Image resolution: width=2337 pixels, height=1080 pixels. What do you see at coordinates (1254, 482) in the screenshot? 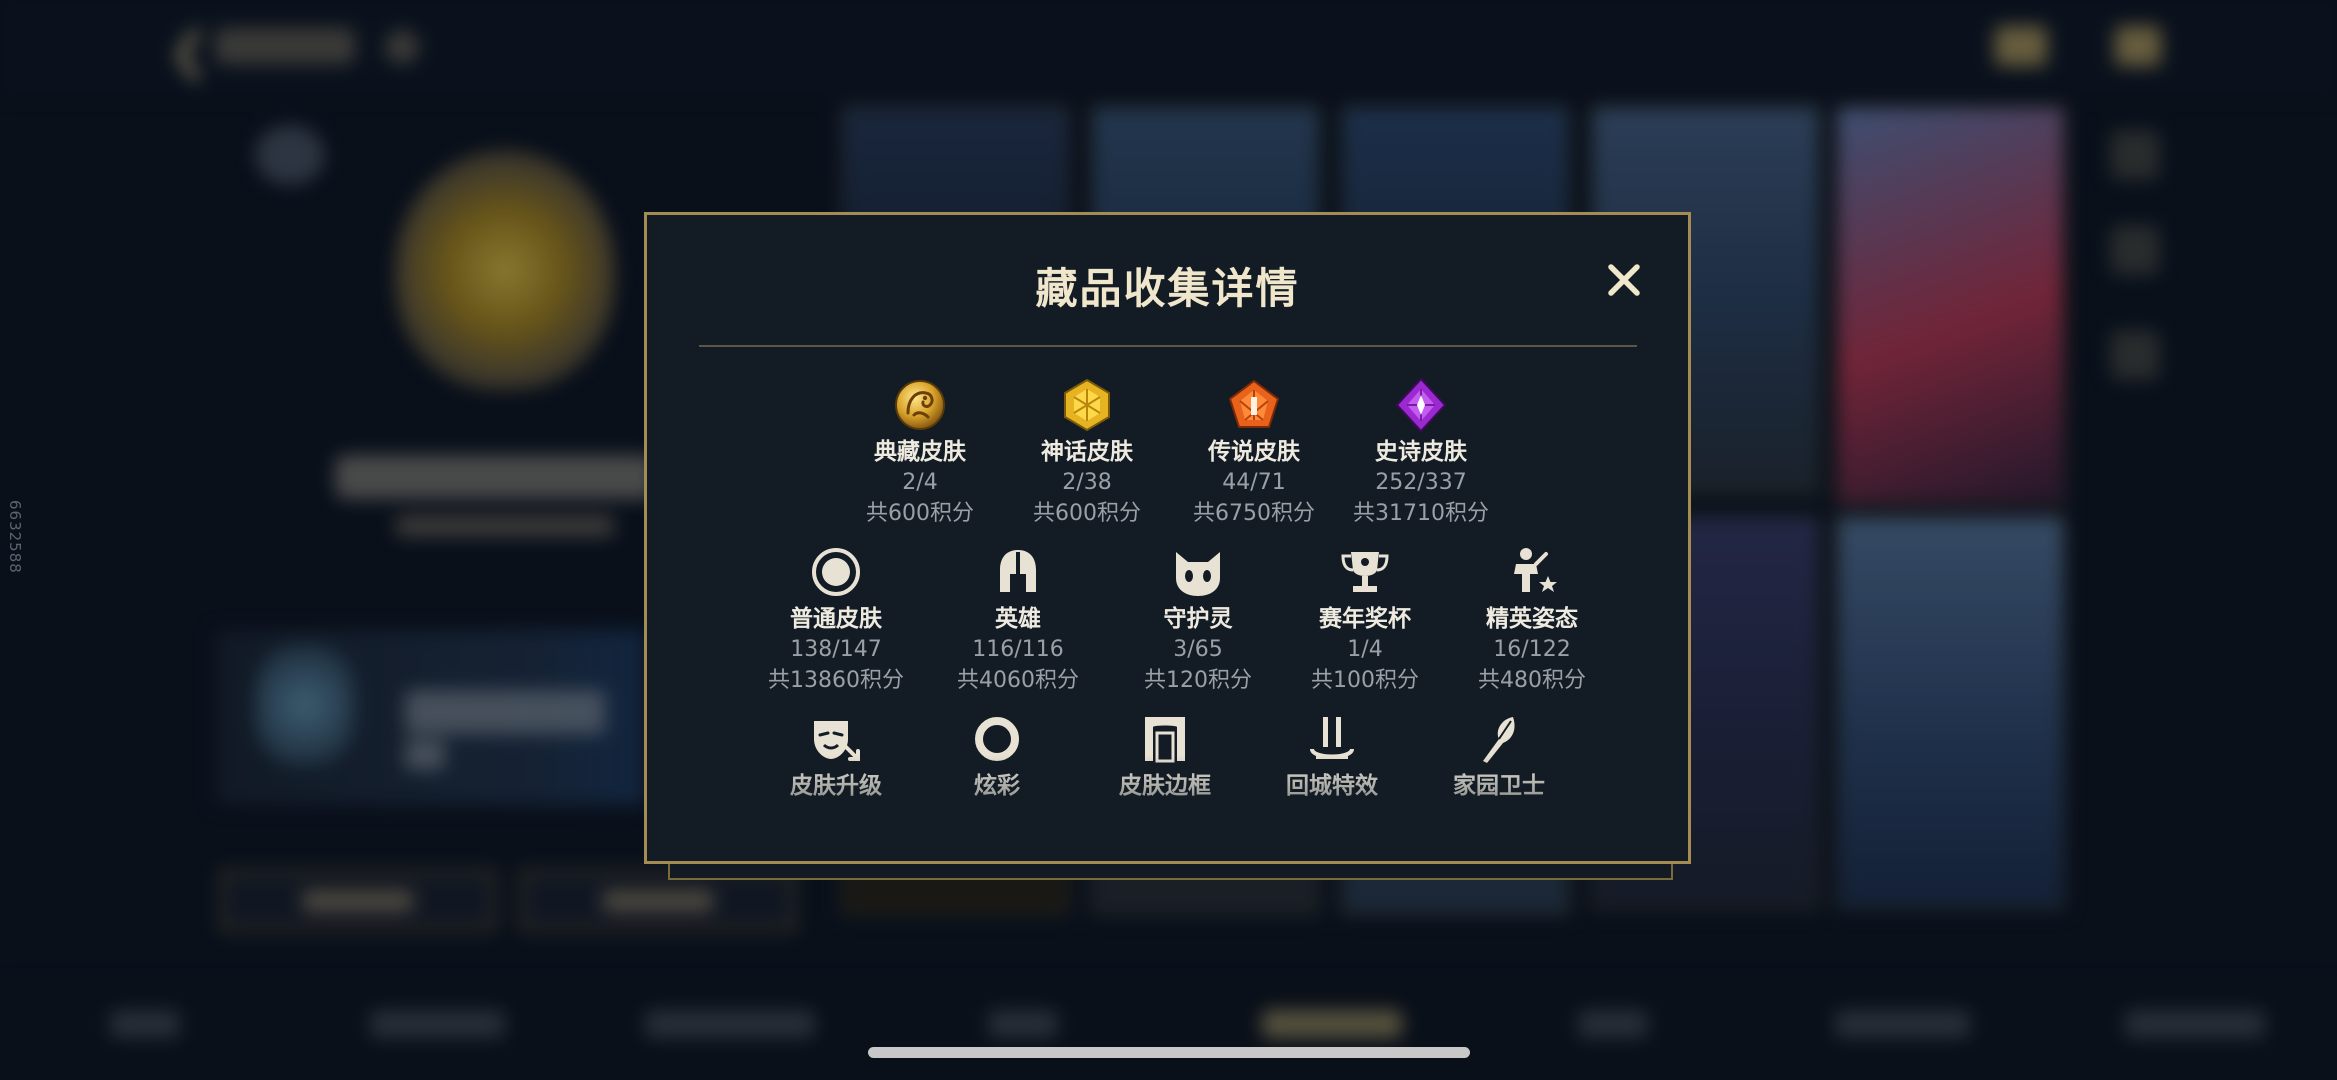
I see `item-count: 44/71` at bounding box center [1254, 482].